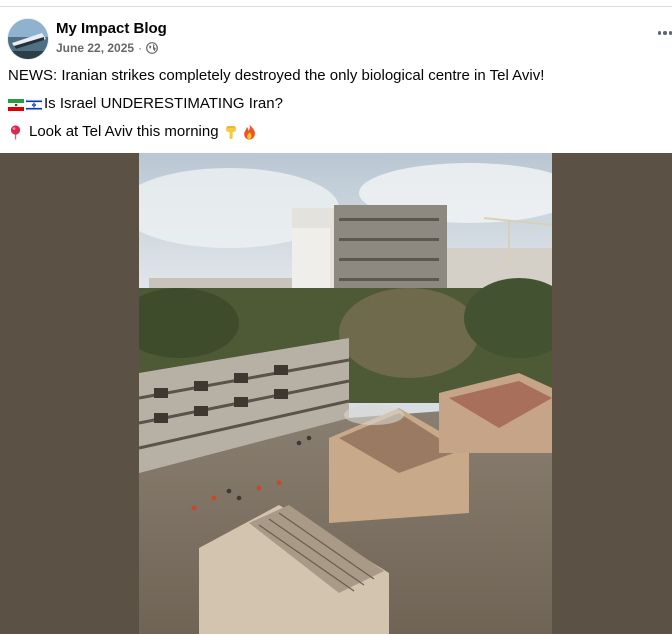  I want to click on post-date-link: June 22, 2025, so click(95, 48).